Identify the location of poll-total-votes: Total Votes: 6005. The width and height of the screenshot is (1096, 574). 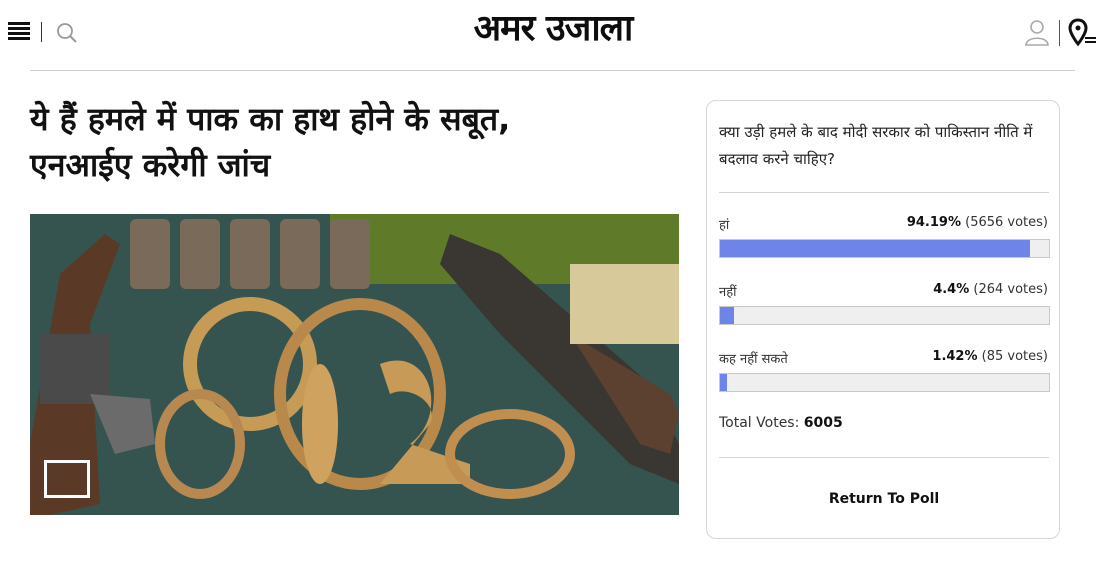
(781, 423).